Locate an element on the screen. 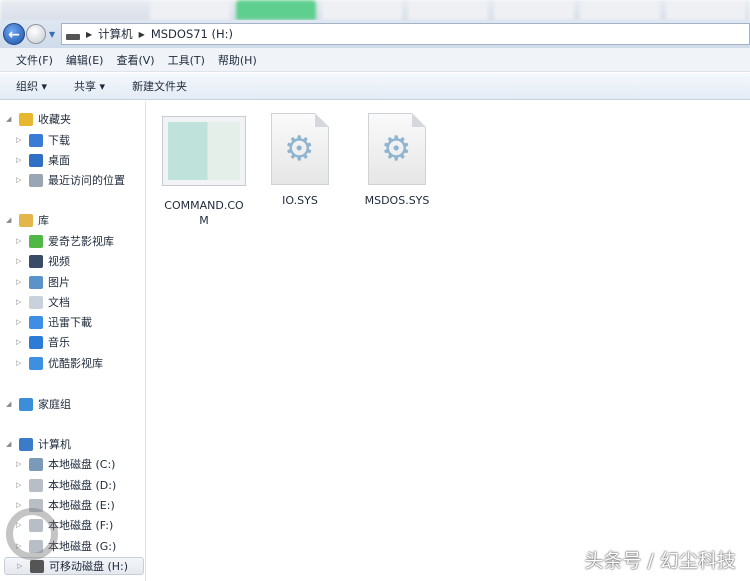 The height and width of the screenshot is (581, 750). forward-button is located at coordinates (36, 34).